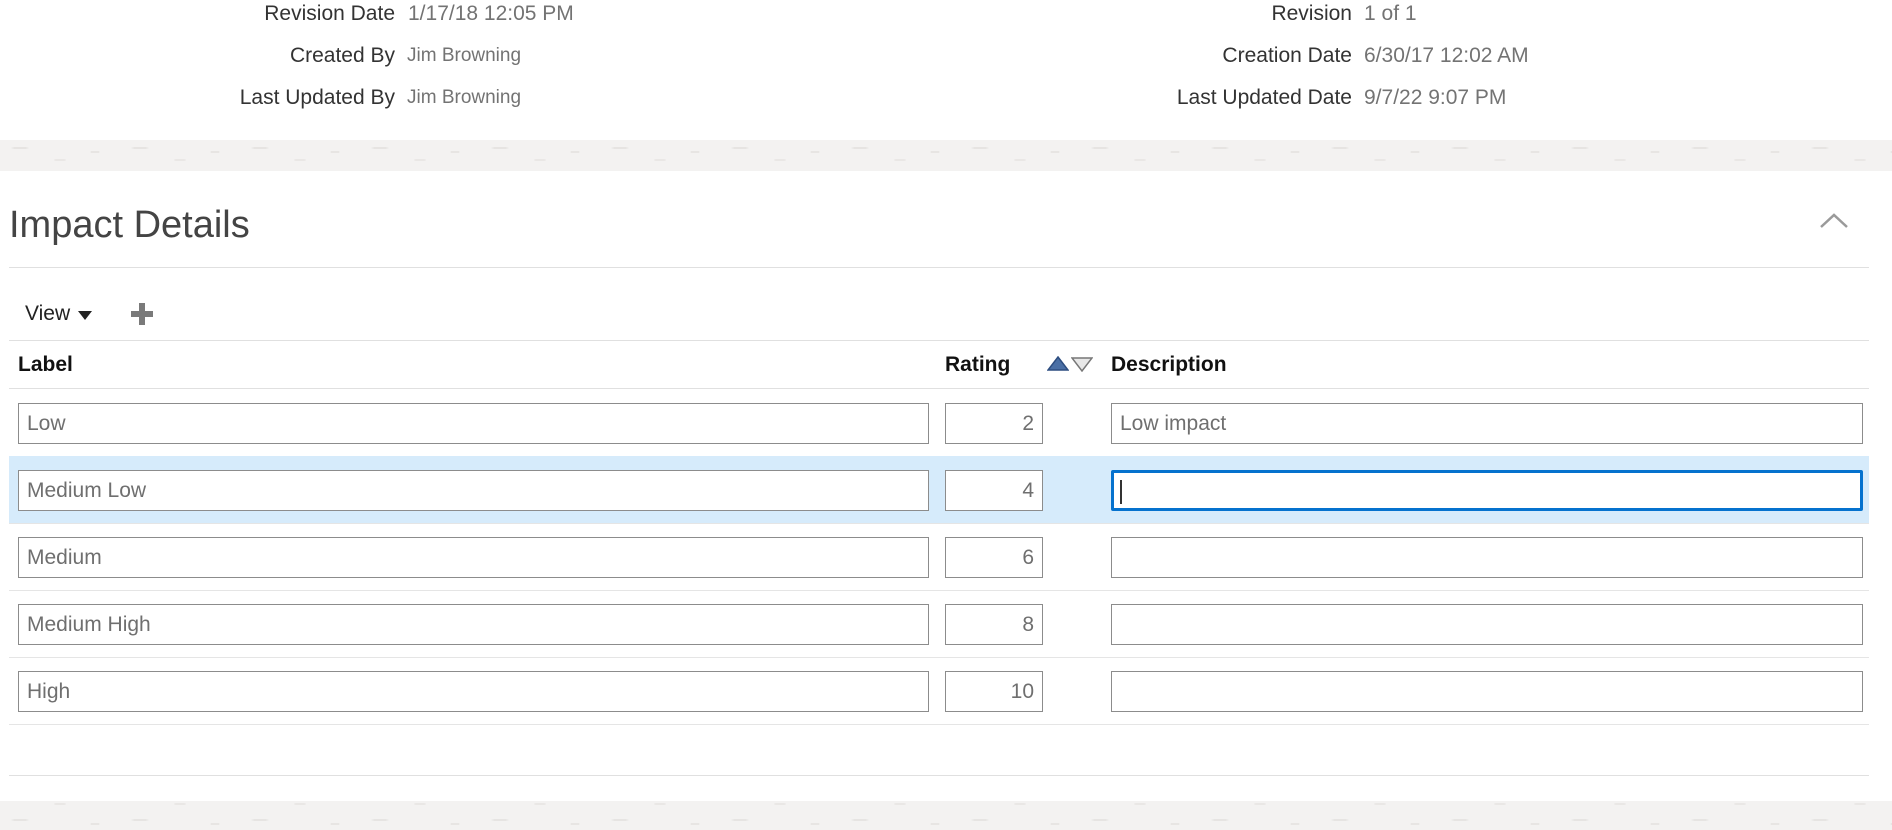  Describe the element at coordinates (1487, 490) in the screenshot. I see `description-input-focused` at that location.